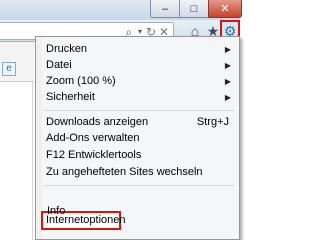  What do you see at coordinates (9, 69) in the screenshot?
I see `ie-favicon-icon: e` at bounding box center [9, 69].